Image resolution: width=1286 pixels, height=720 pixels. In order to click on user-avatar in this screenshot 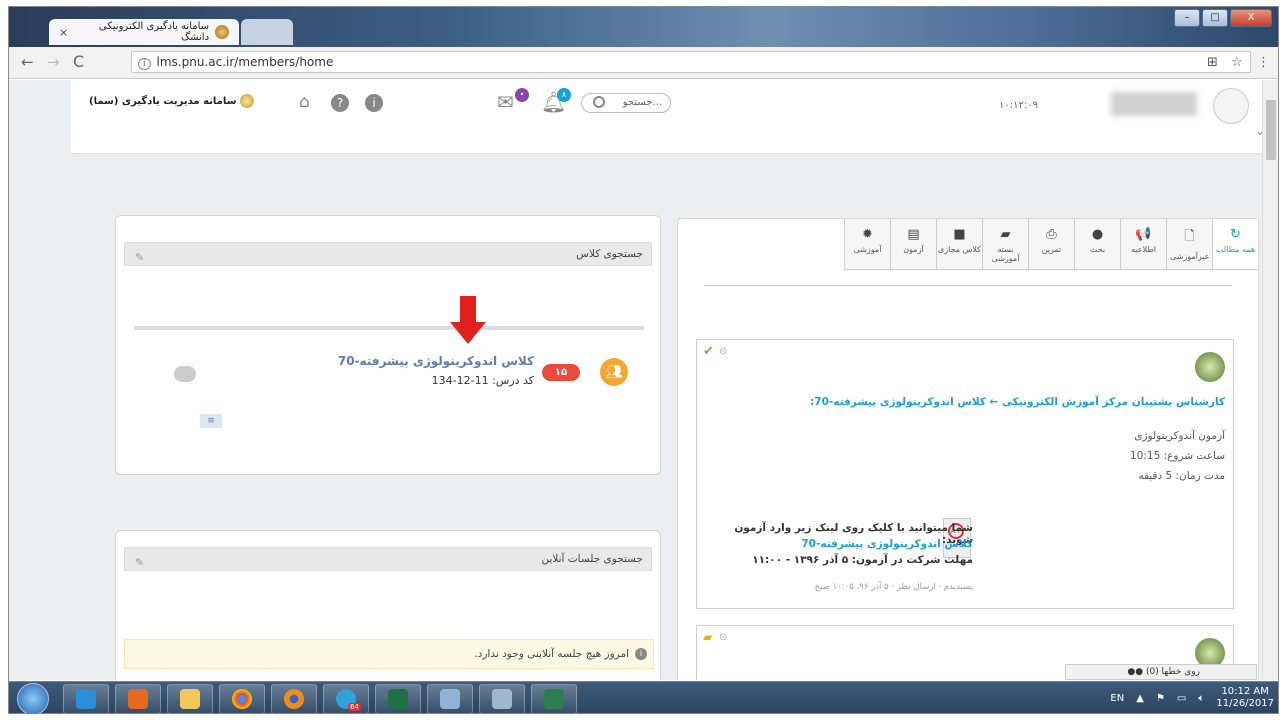, I will do `click(1231, 106)`.